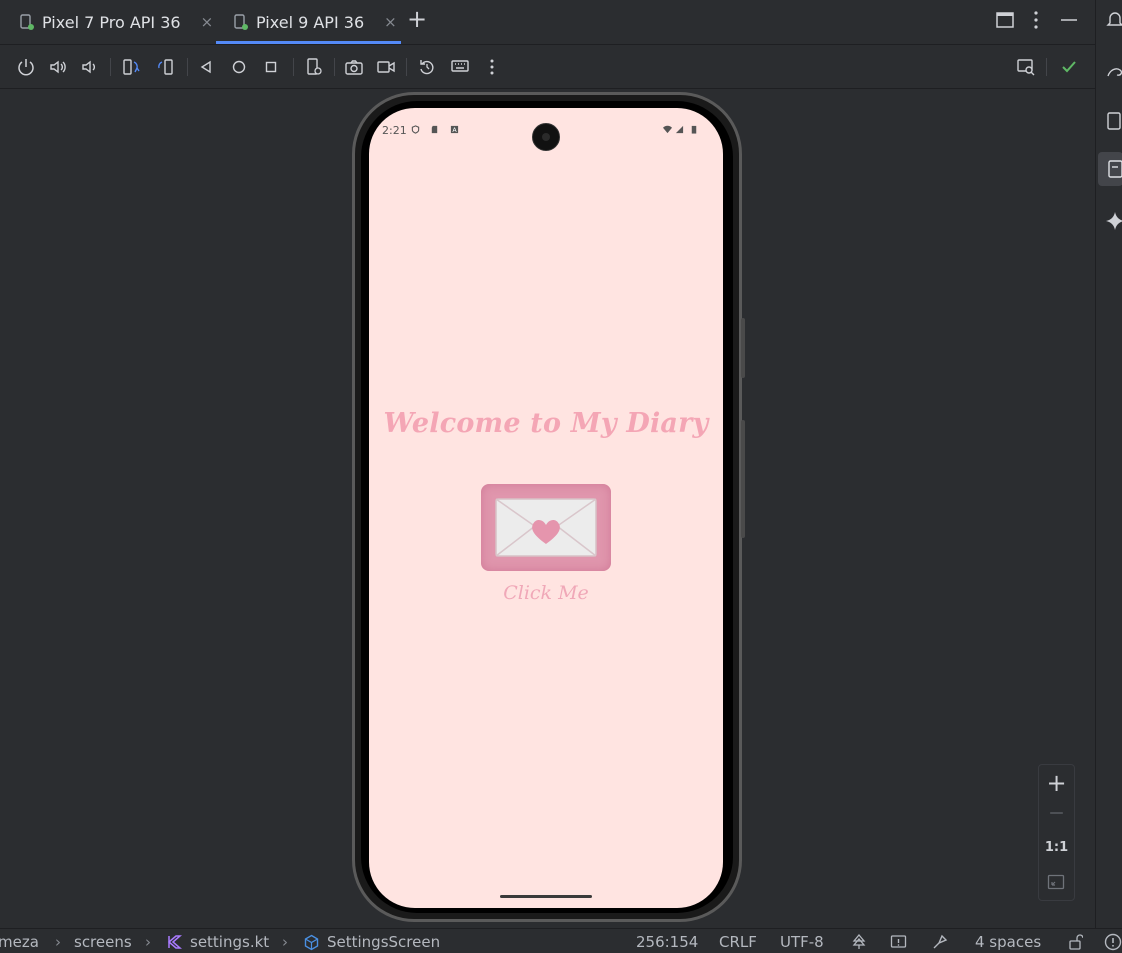 The image size is (1122, 953). I want to click on device-settings-icon, so click(314, 66).